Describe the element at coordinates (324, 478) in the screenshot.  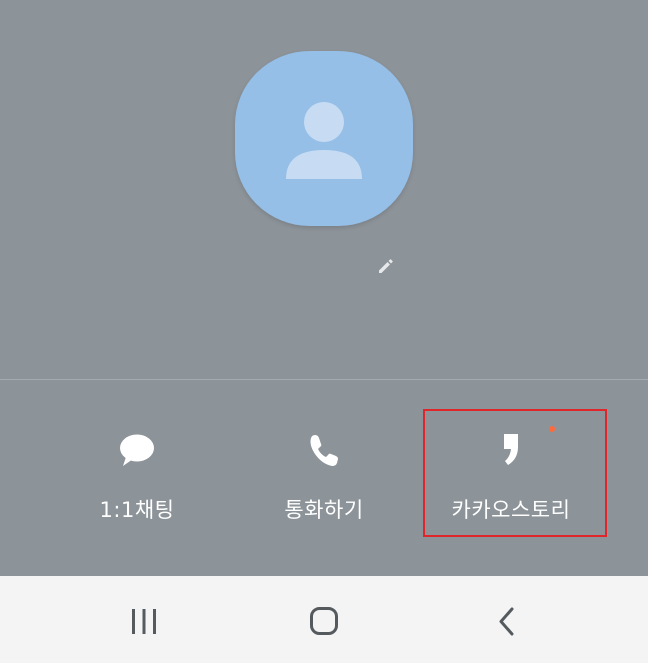
I see `call-button: 통화하기` at that location.